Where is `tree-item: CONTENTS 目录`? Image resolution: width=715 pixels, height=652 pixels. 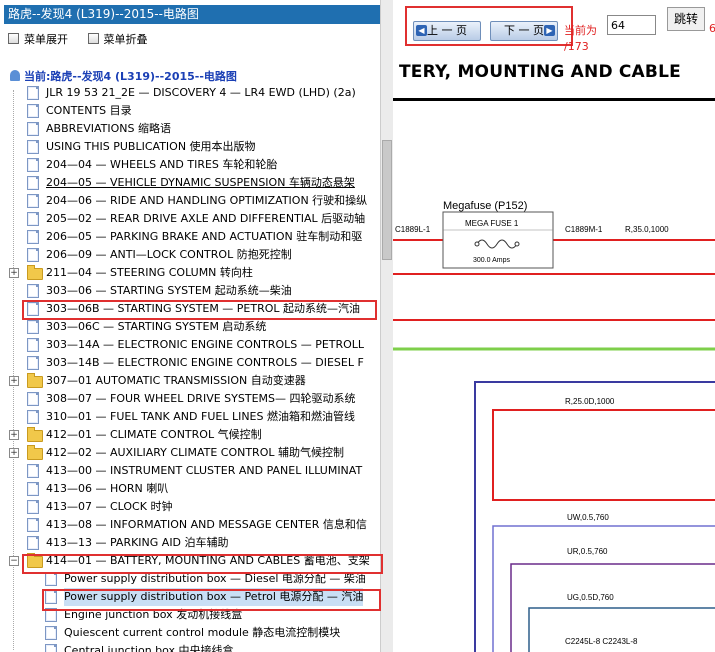 tree-item: CONTENTS 目录 is located at coordinates (190, 111).